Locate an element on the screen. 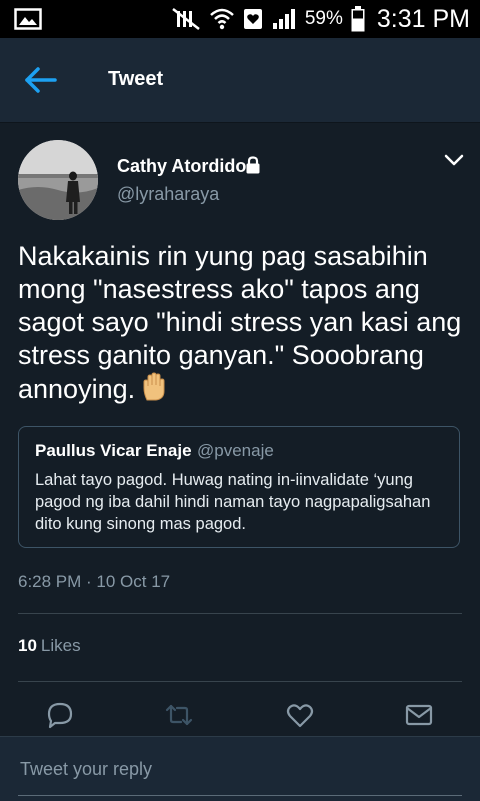  likes-count: 10 is located at coordinates (27, 645).